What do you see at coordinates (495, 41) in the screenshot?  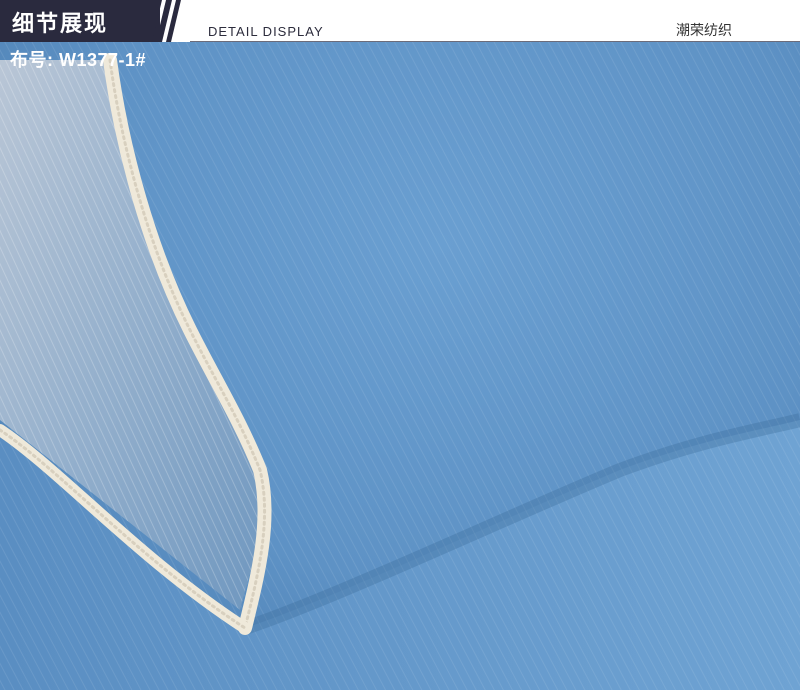 I see `header-divider` at bounding box center [495, 41].